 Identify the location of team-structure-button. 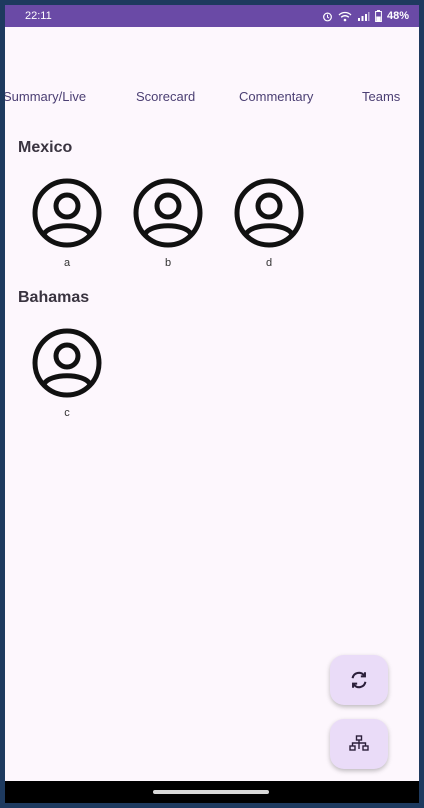
(359, 744).